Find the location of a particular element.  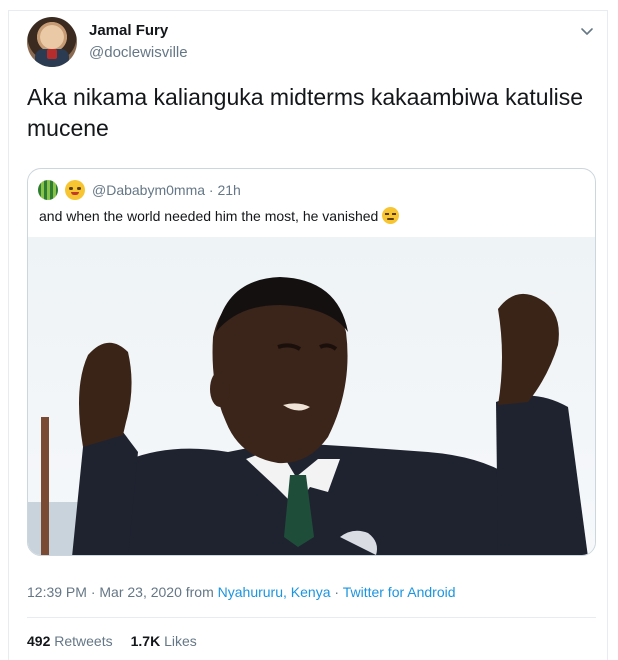

retweets-label: Retweets is located at coordinates (83, 641).